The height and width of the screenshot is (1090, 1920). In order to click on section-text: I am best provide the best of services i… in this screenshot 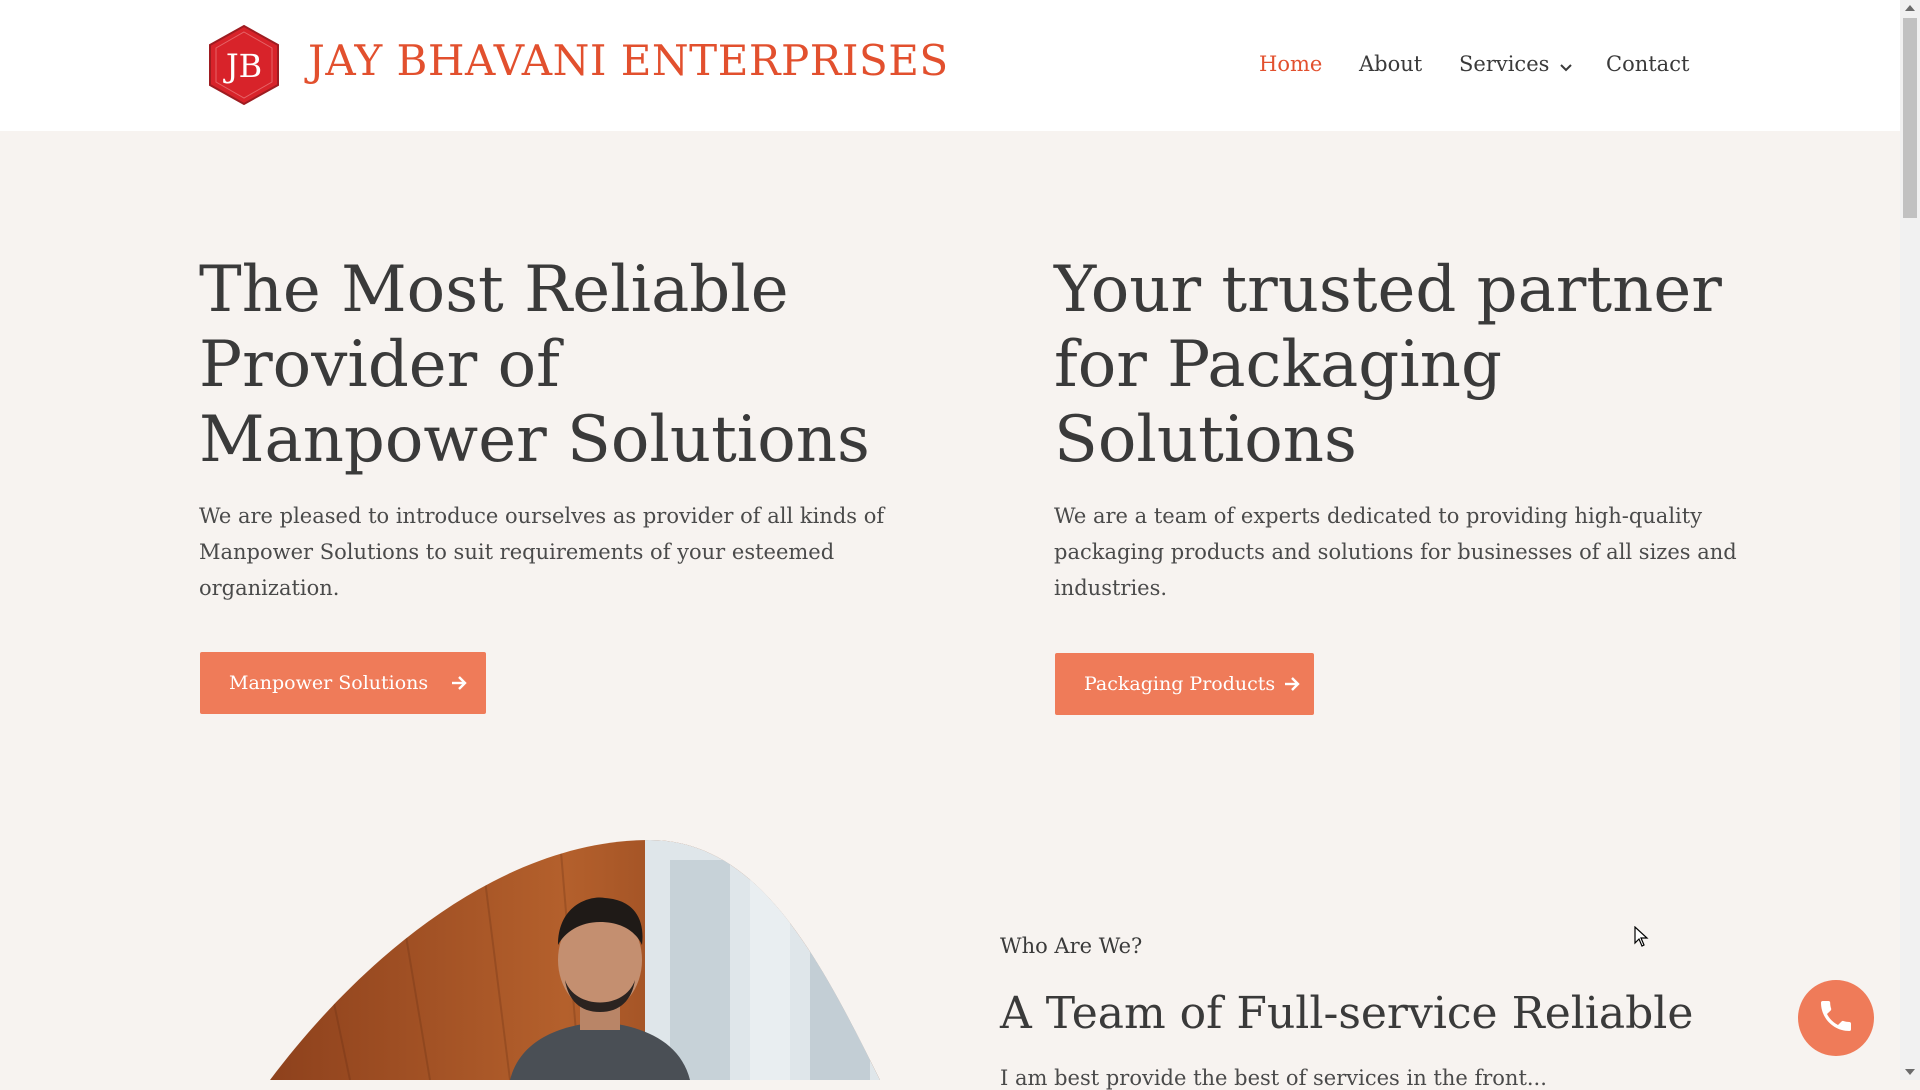, I will do `click(1273, 1078)`.